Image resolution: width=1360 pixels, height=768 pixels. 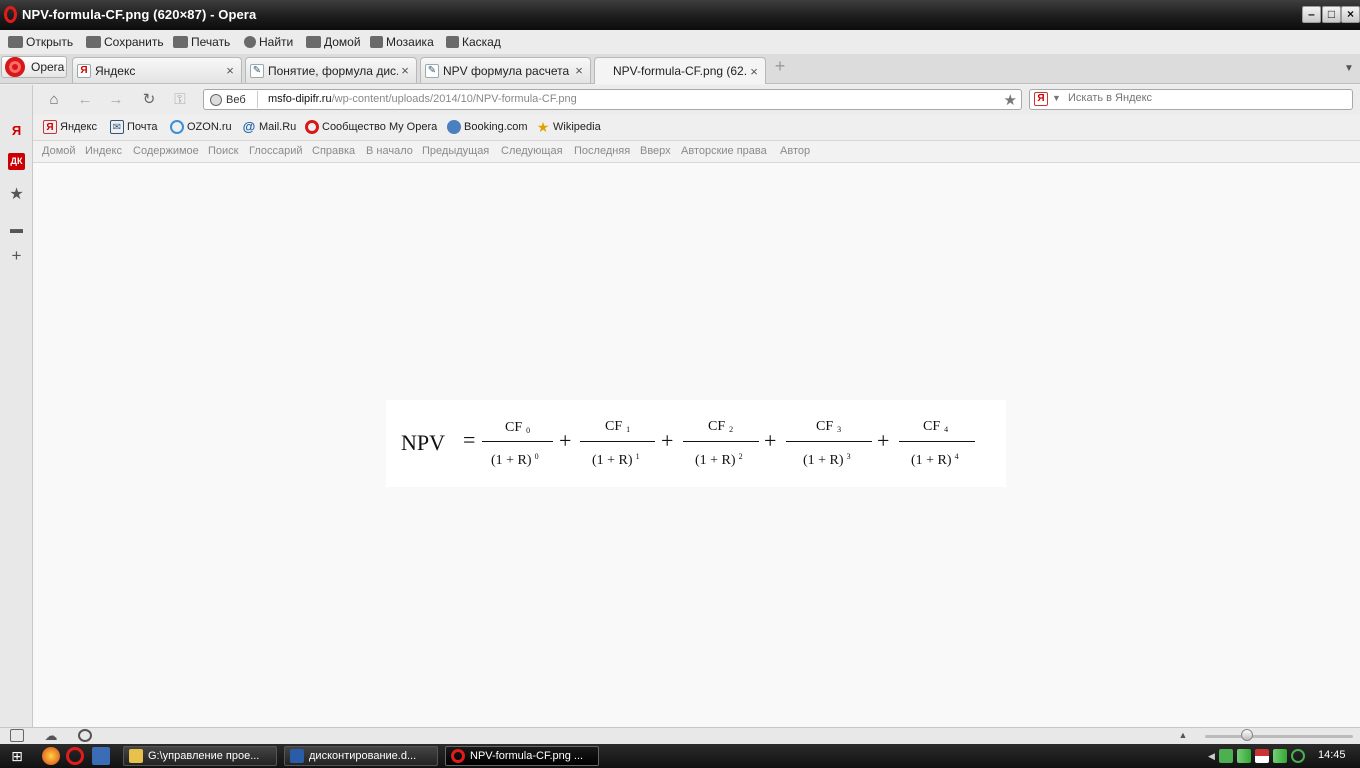 What do you see at coordinates (331, 70) in the screenshot?
I see `tab-npv-concept: ✎ Понятие, формула дис... ×` at bounding box center [331, 70].